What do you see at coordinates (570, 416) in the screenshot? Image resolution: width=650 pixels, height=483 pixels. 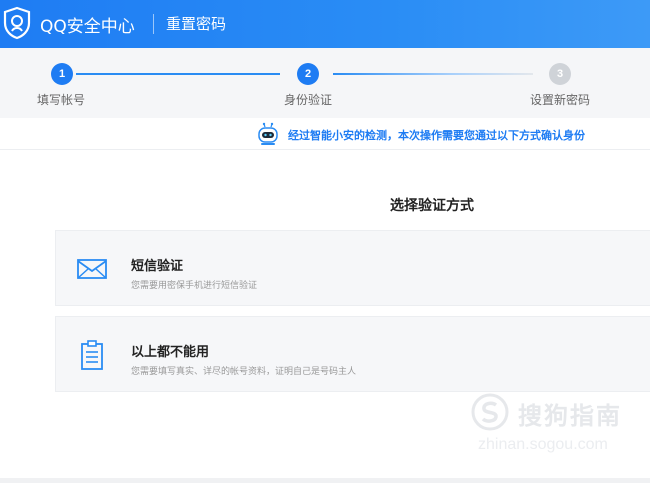 I see `watermark-text: 搜狗指南` at bounding box center [570, 416].